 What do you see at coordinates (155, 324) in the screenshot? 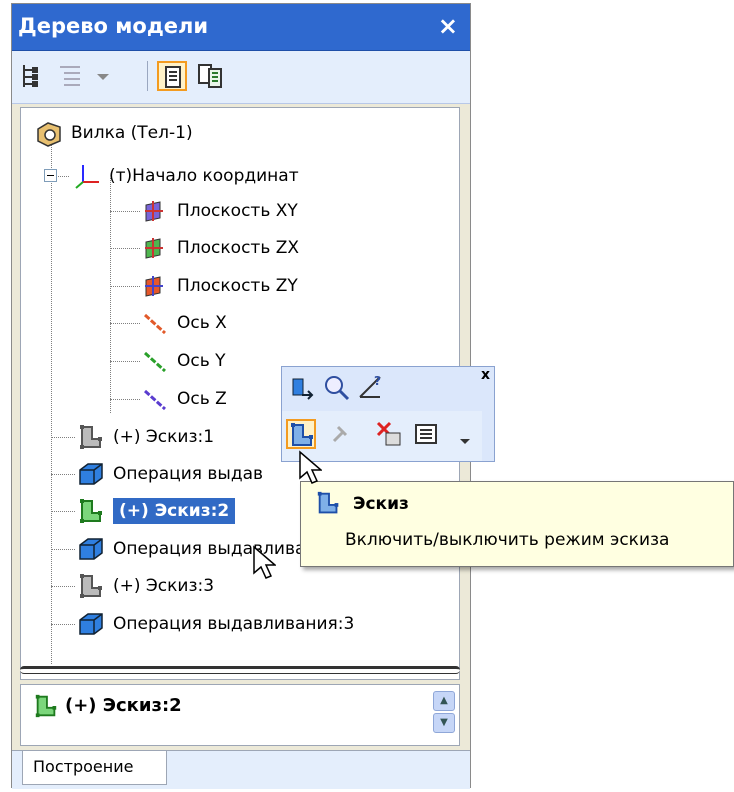
I see `axis-x-icon` at bounding box center [155, 324].